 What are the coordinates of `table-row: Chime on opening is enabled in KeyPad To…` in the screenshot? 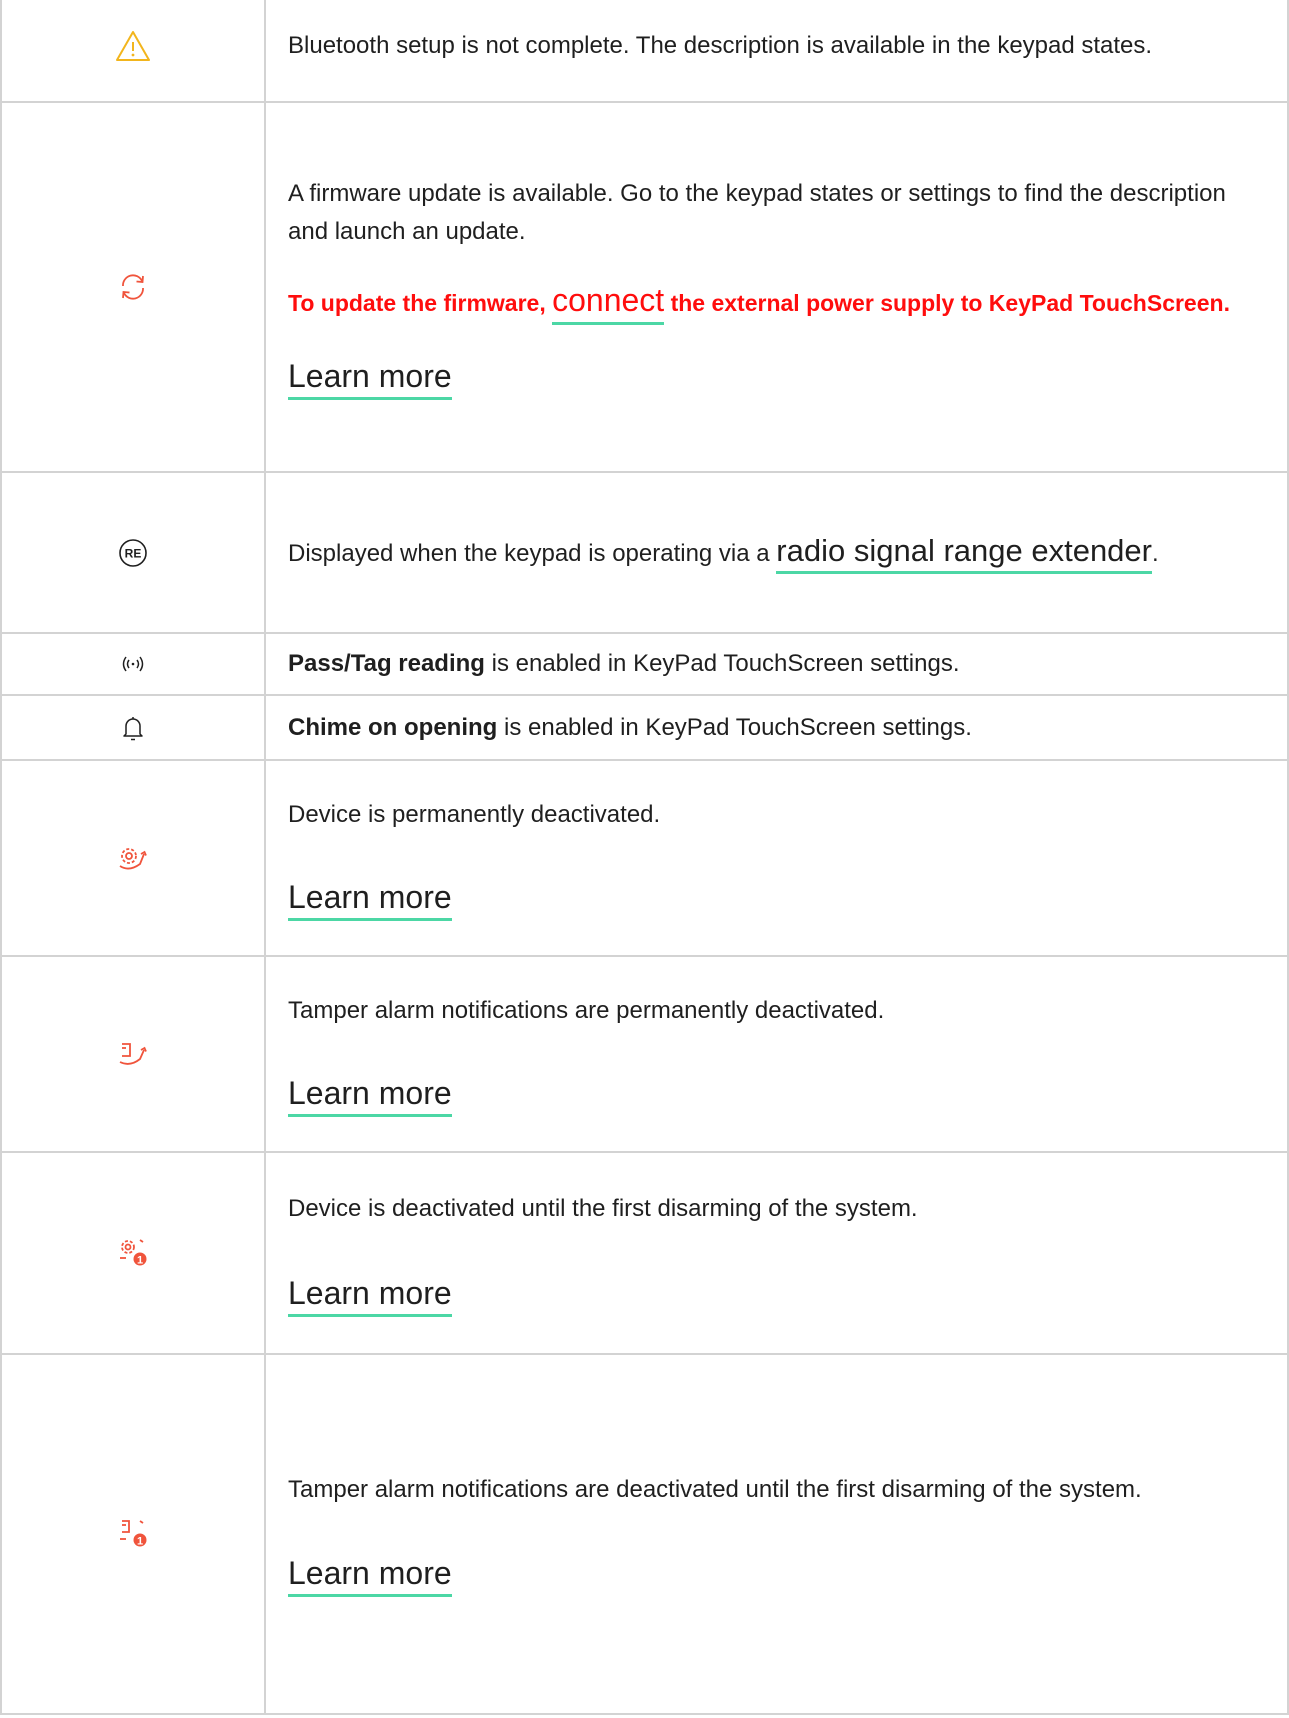 It's located at (644, 727).